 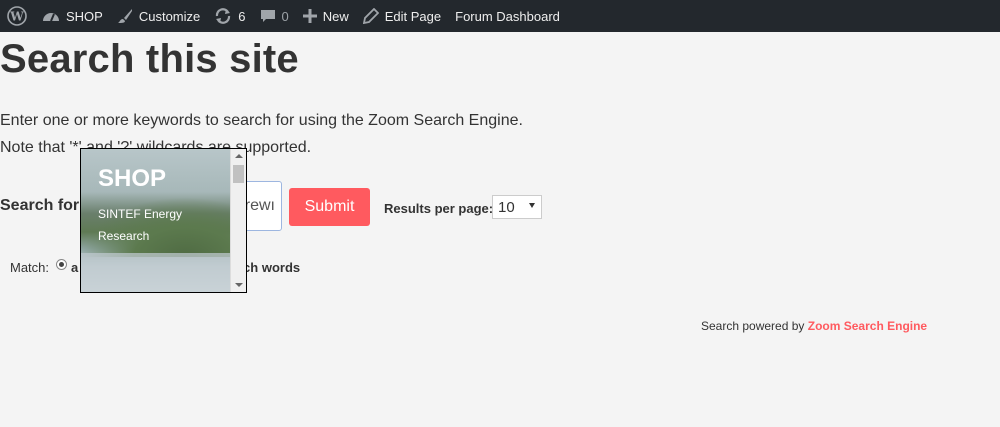 I want to click on site-name-label: SHOP, so click(x=84, y=16).